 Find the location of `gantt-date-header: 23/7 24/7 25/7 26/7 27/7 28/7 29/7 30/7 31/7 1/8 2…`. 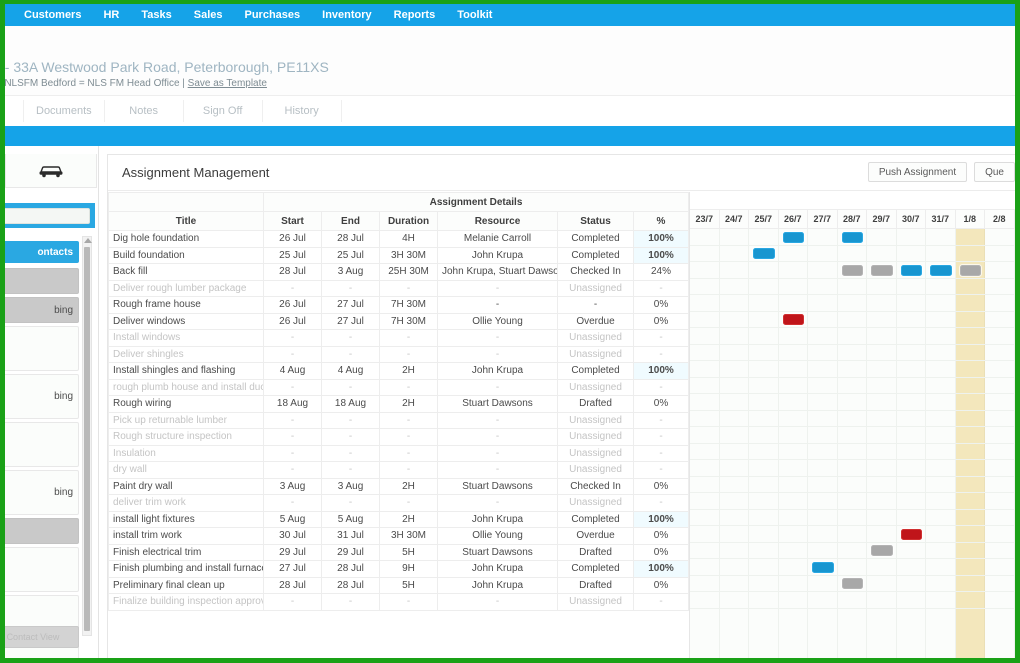

gantt-date-header: 23/7 24/7 25/7 26/7 27/7 28/7 29/7 30/7 31/7 1/8 2… is located at coordinates (852, 219).